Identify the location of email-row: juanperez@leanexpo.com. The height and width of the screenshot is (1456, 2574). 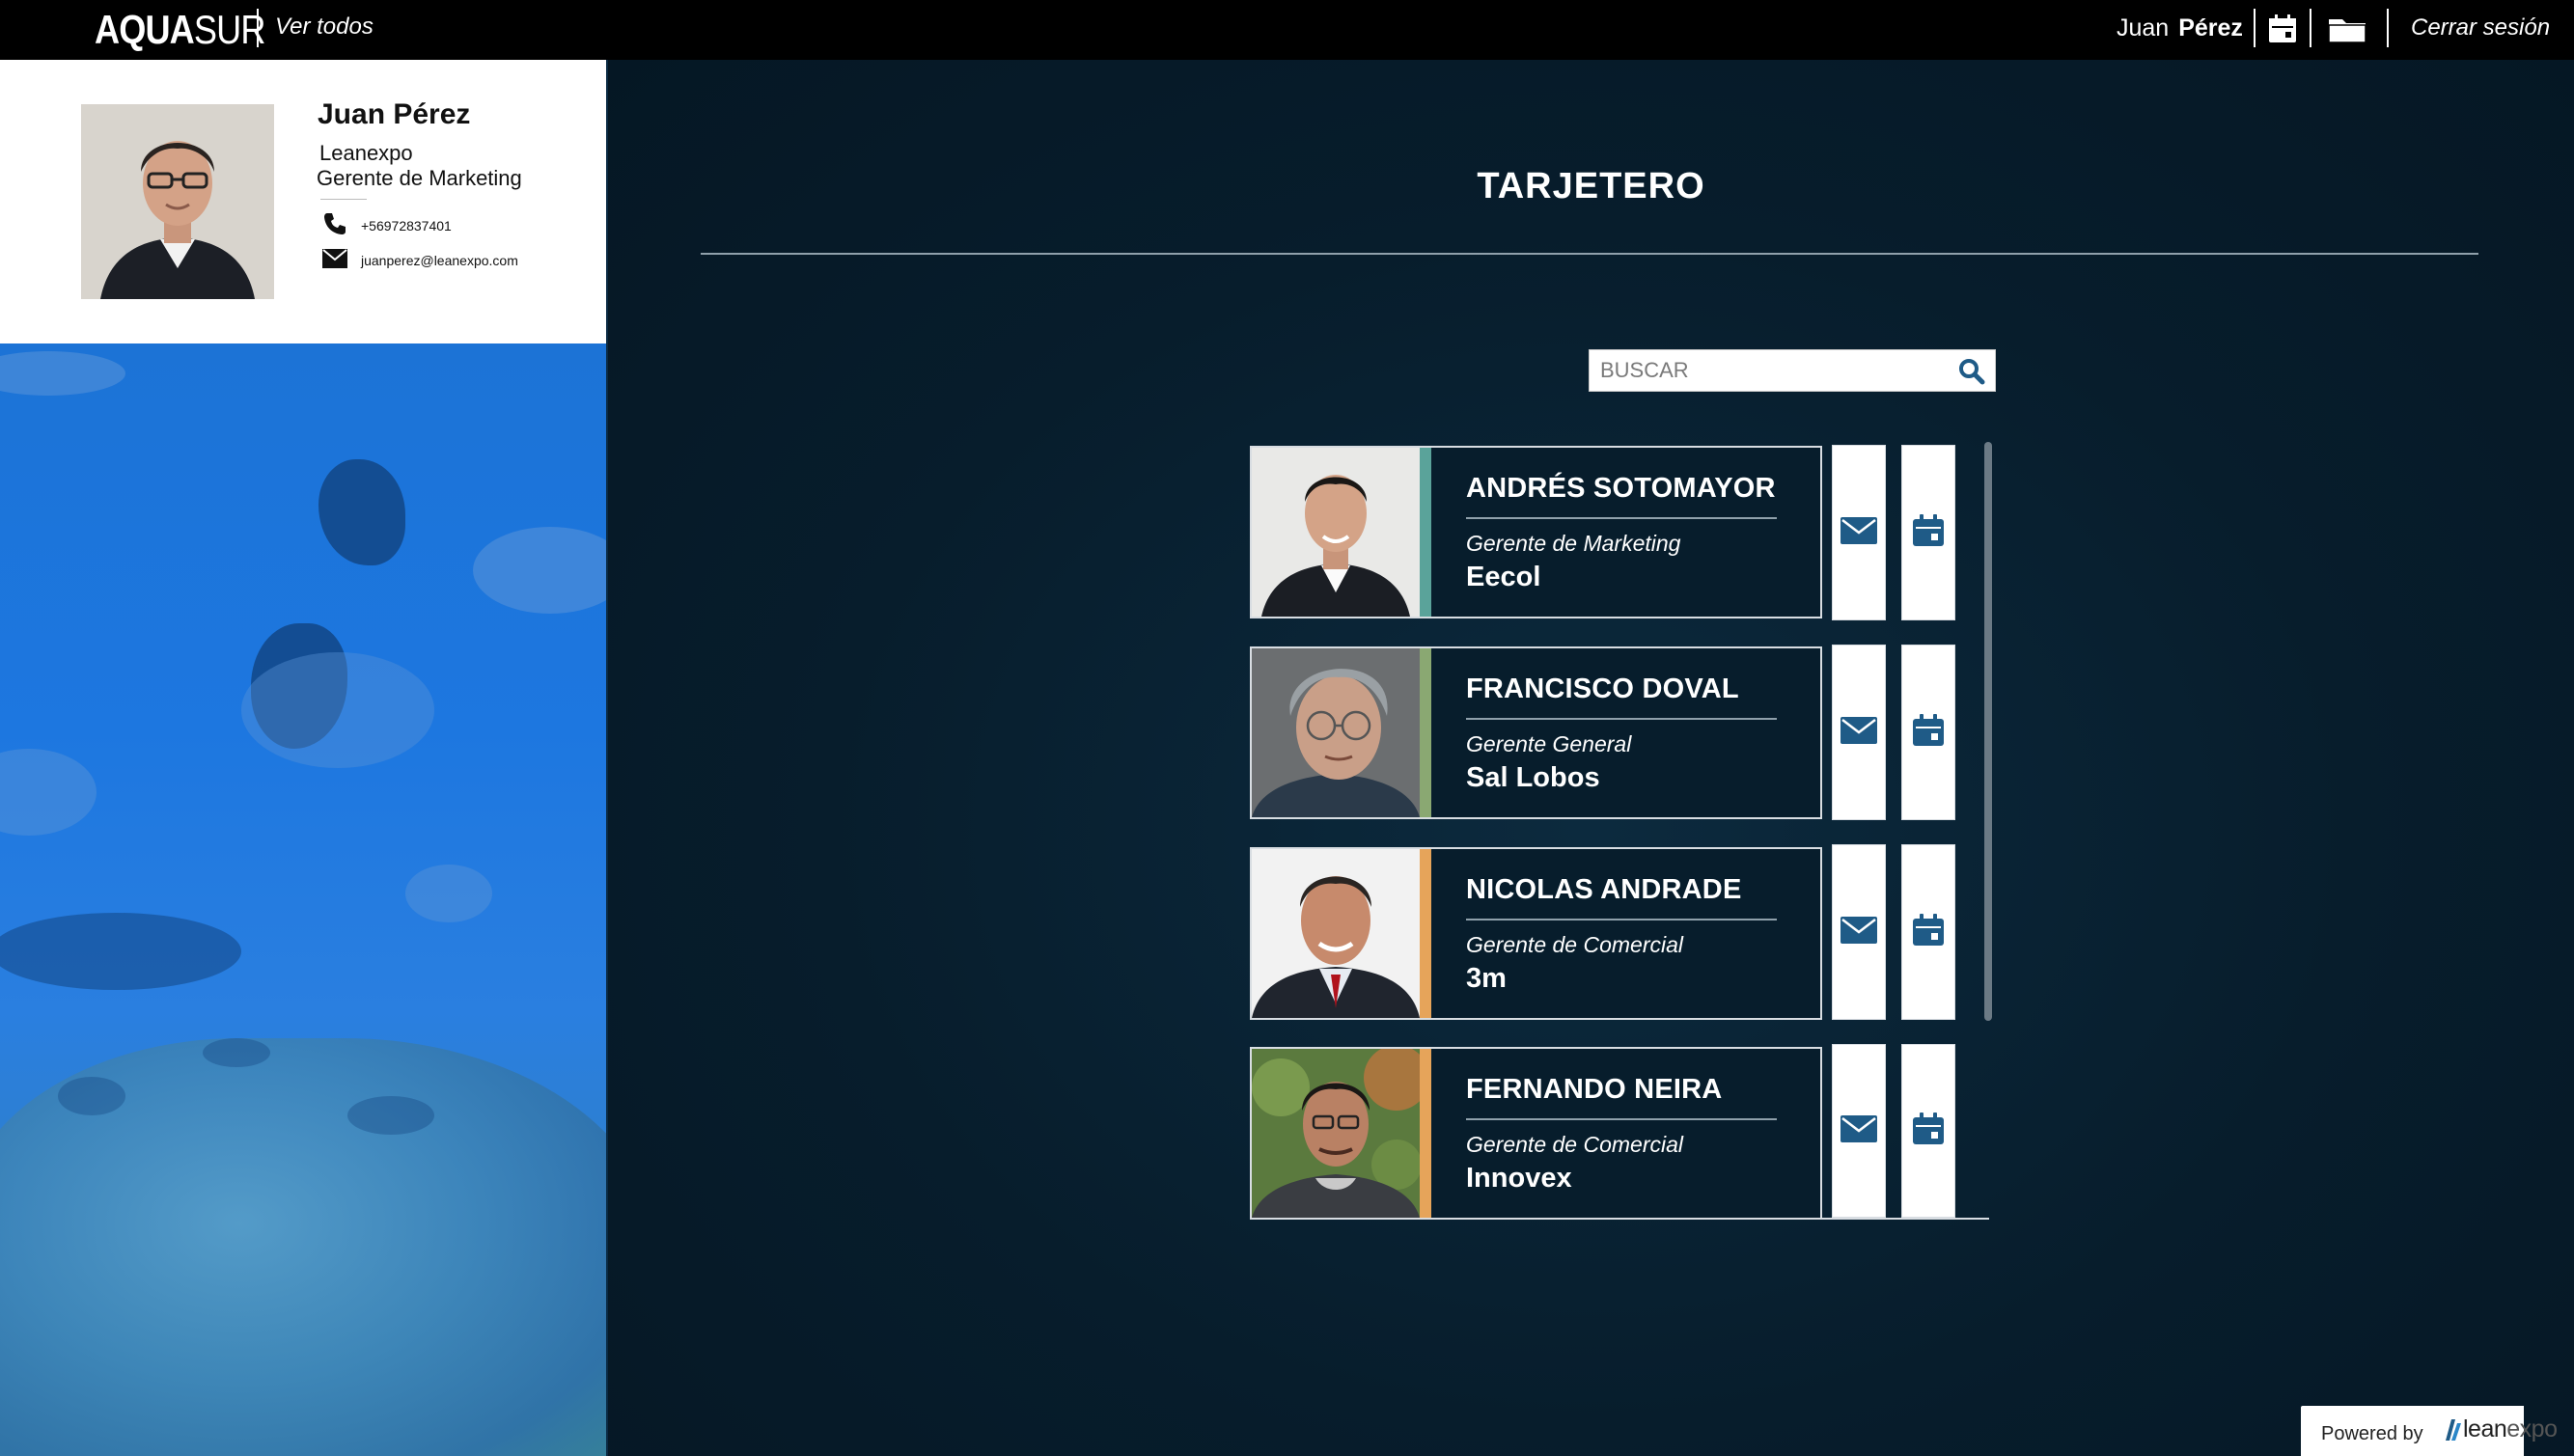
(420, 260).